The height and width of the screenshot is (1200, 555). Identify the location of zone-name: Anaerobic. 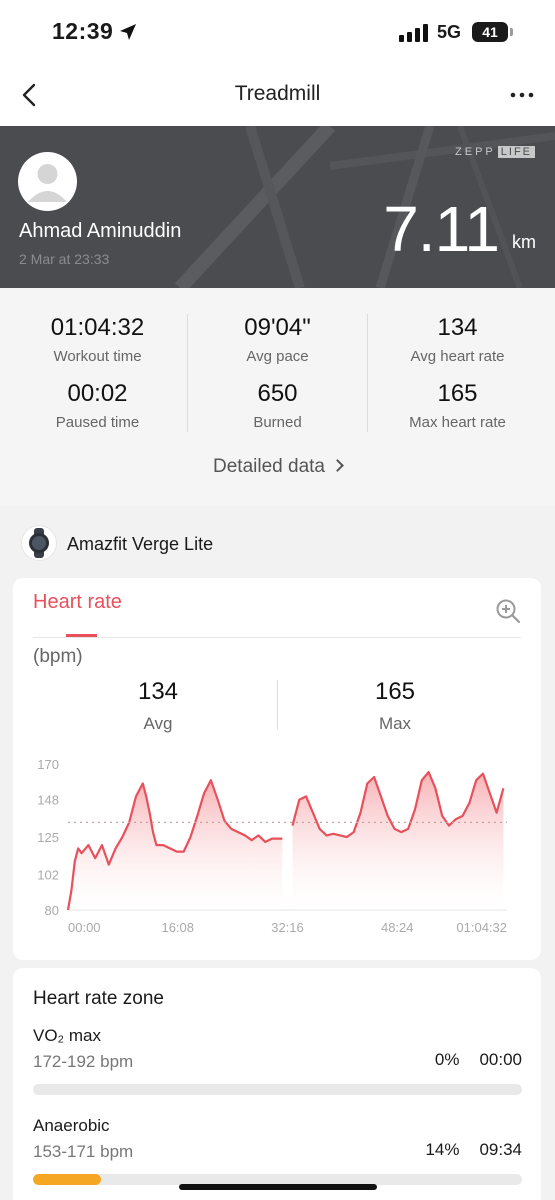
(71, 1125).